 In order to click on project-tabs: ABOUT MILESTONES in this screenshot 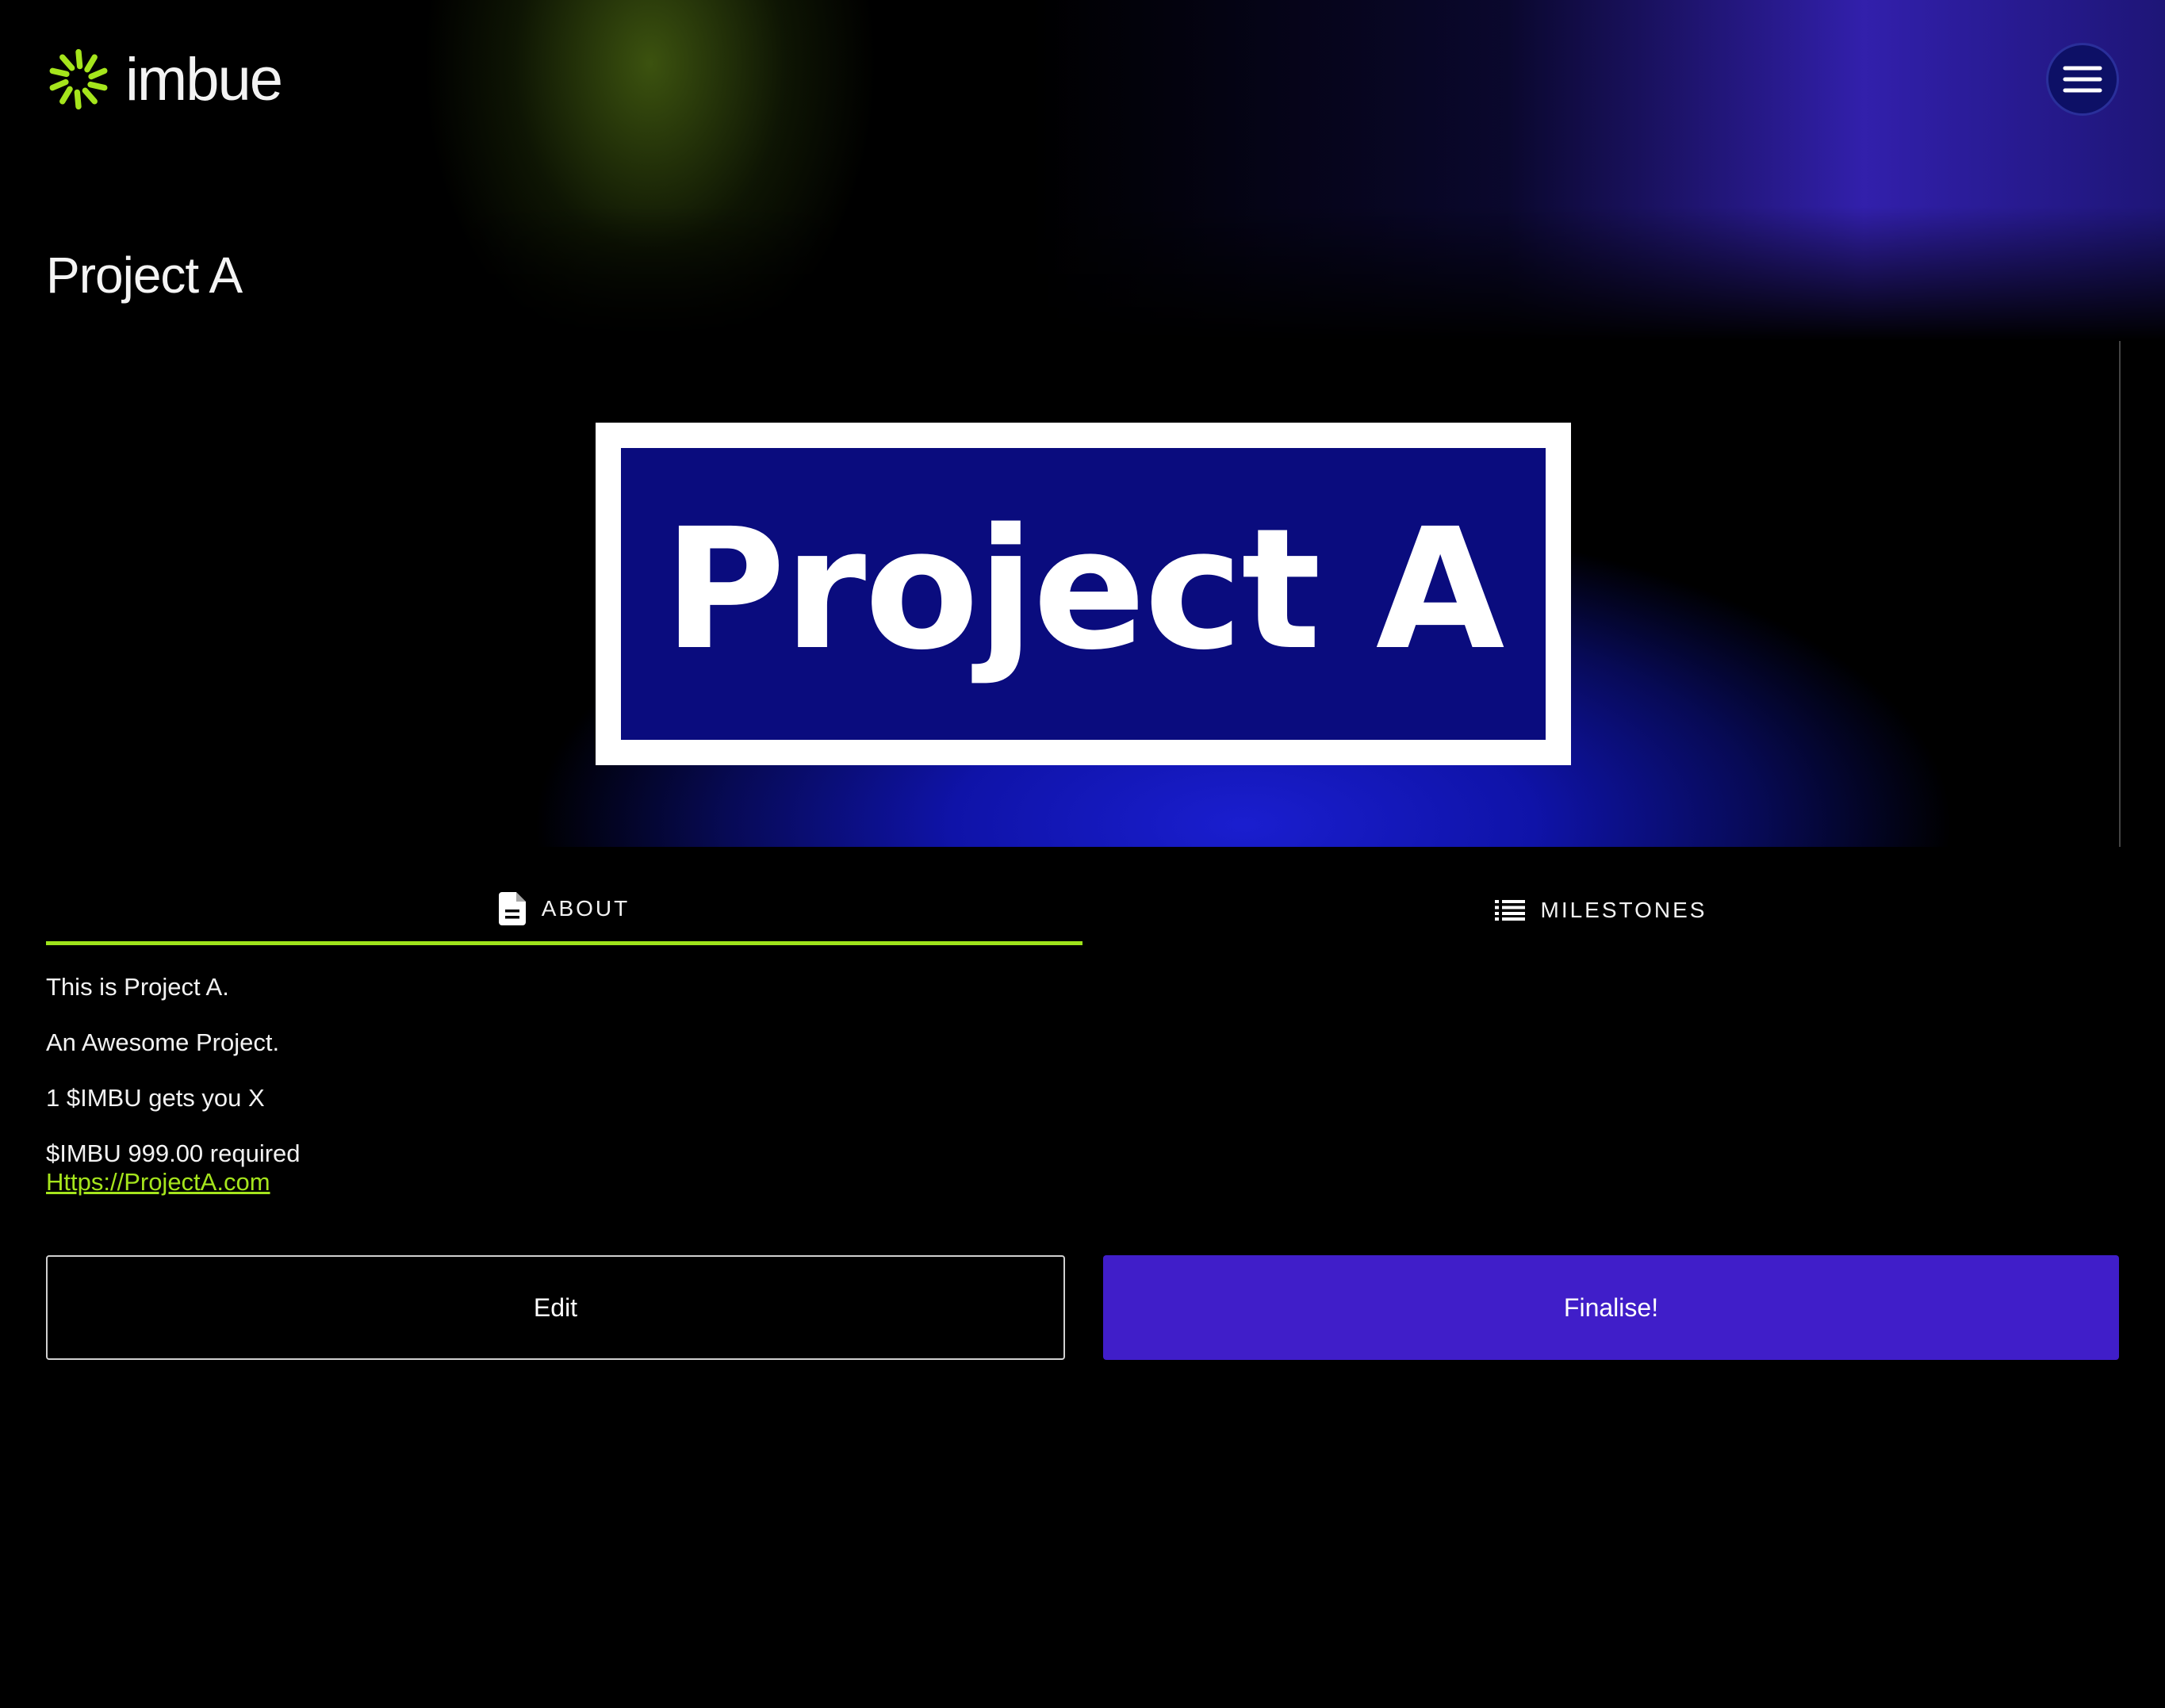, I will do `click(1082, 910)`.